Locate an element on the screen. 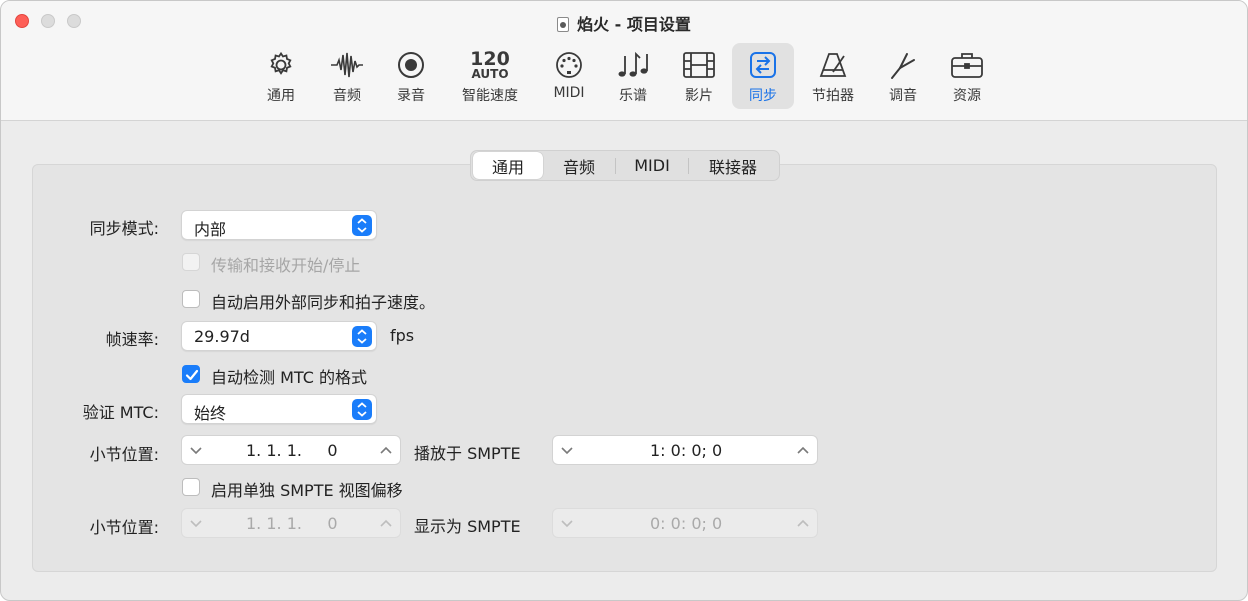 This screenshot has width=1248, height=601. frame-rate-label: 帧速率: is located at coordinates (132, 339).